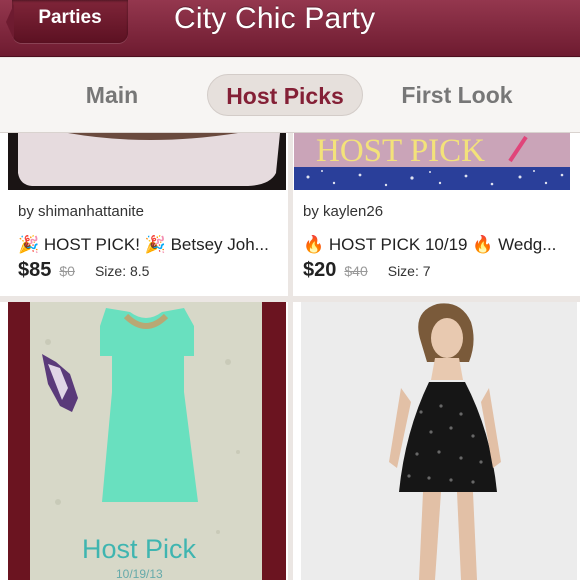 The width and height of the screenshot is (580, 580). I want to click on original-price: $0, so click(67, 271).